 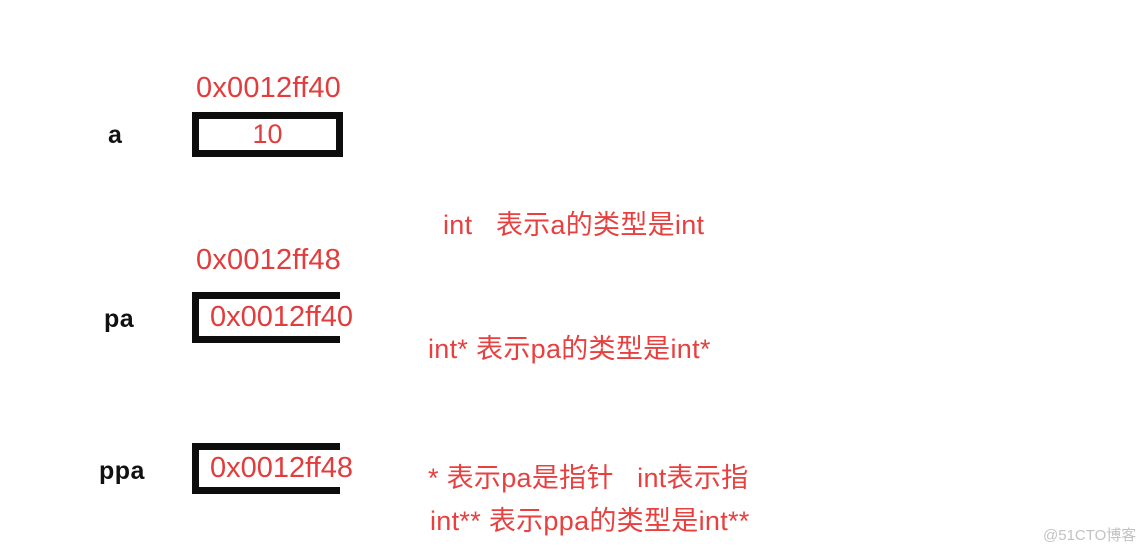 I want to click on memory-cell-a: 10, so click(x=267, y=134).